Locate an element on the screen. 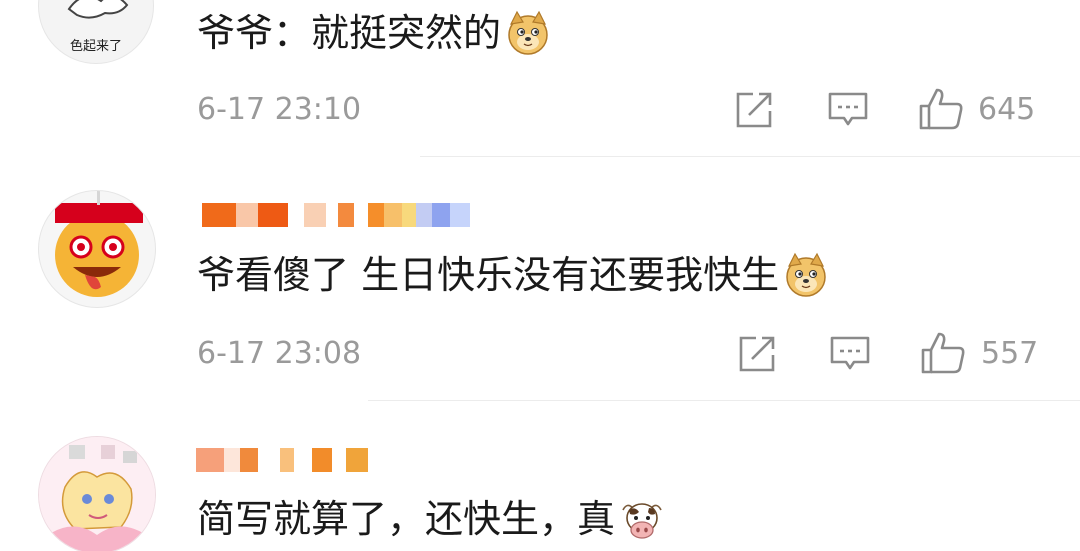 This screenshot has width=1080, height=551. comment-text: 爷看傻了 生日快乐没有还要我快生 is located at coordinates (513, 275).